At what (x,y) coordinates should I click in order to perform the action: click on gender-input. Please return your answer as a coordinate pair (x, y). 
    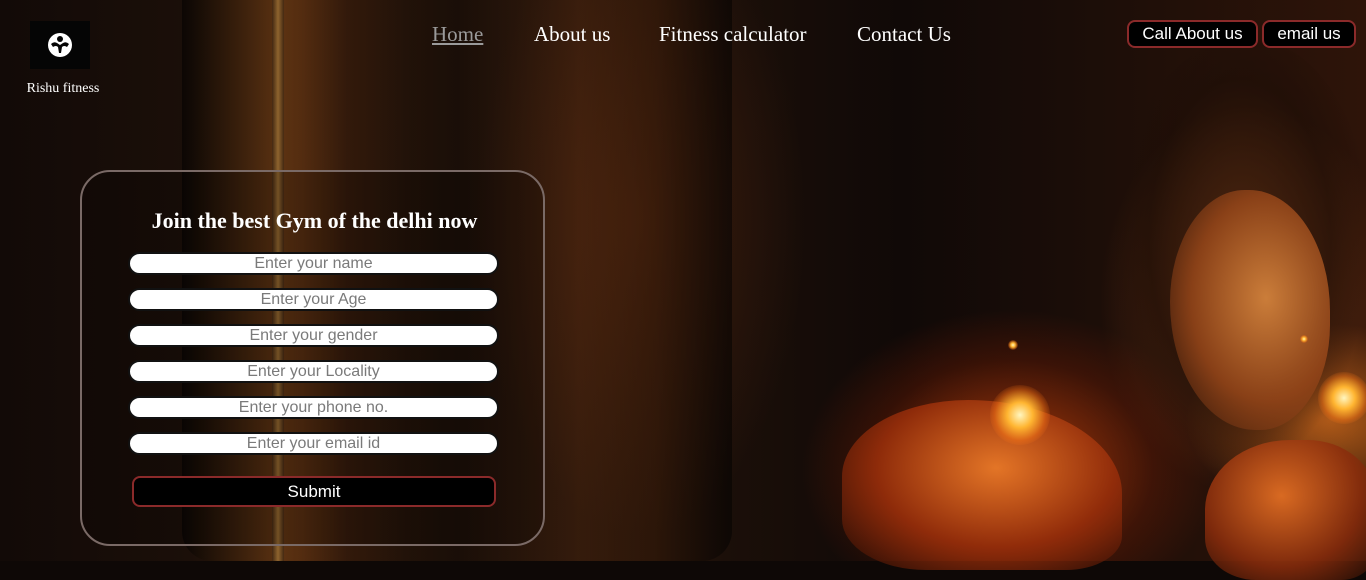
    Looking at the image, I should click on (313, 335).